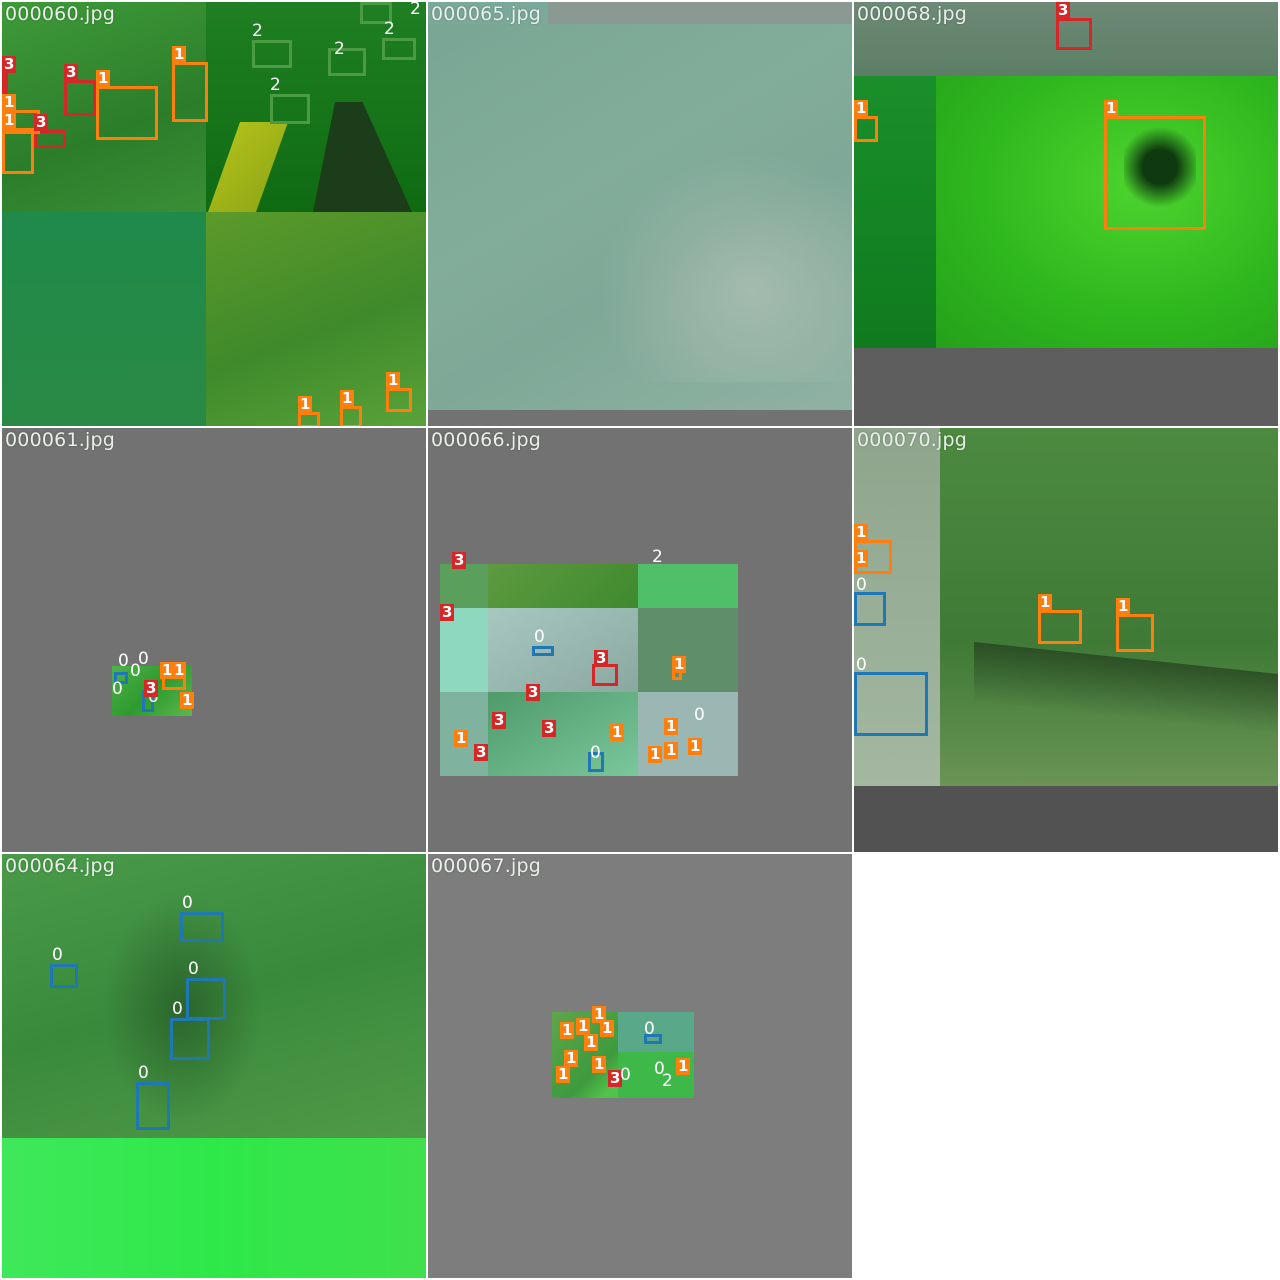 This screenshot has height=1280, width=1280. I want to click on seabed-region, so click(1109, 607).